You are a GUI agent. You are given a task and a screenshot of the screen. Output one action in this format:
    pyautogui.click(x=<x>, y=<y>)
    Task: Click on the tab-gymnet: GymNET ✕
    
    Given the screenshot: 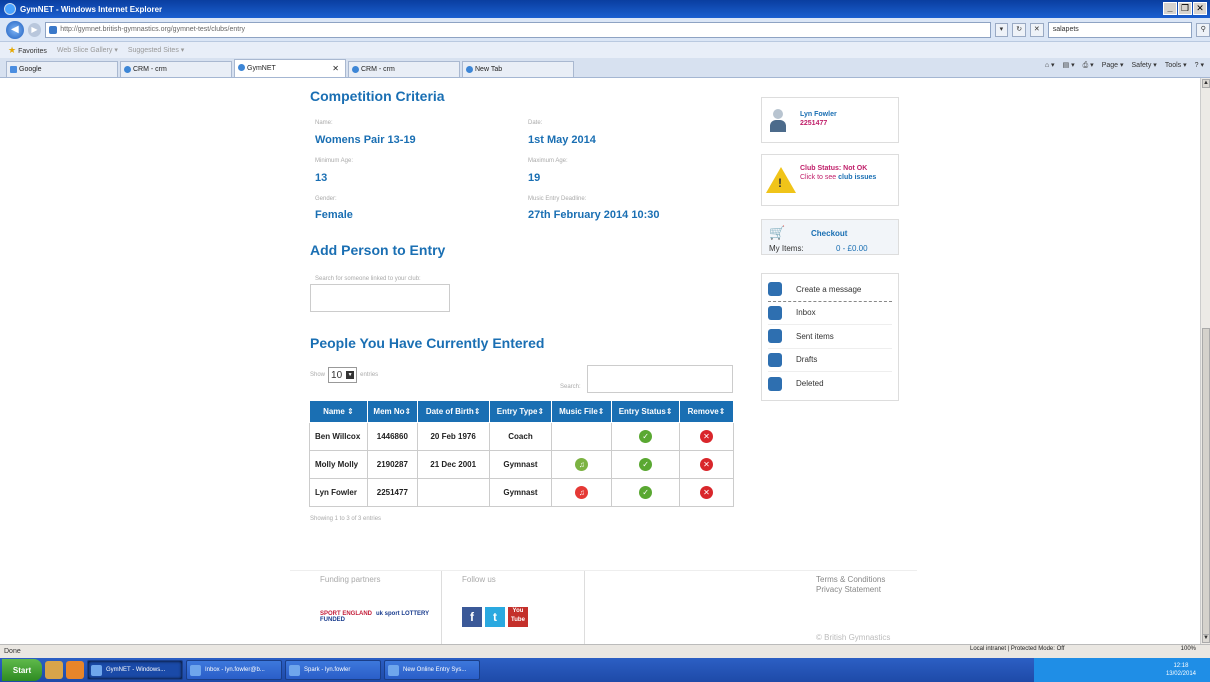 What is the action you would take?
    pyautogui.click(x=290, y=68)
    